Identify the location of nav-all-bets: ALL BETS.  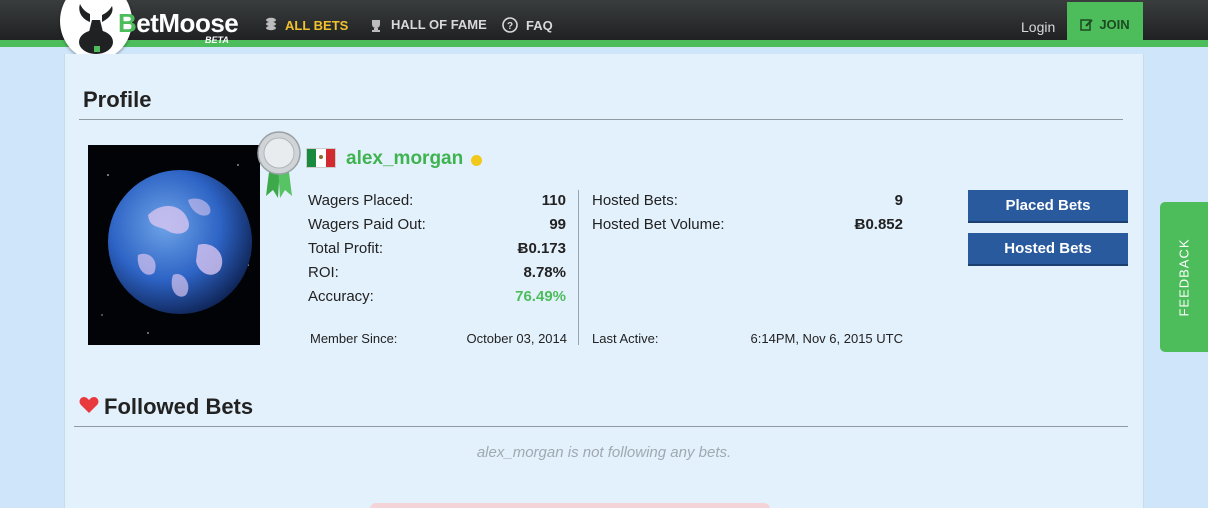
(306, 25).